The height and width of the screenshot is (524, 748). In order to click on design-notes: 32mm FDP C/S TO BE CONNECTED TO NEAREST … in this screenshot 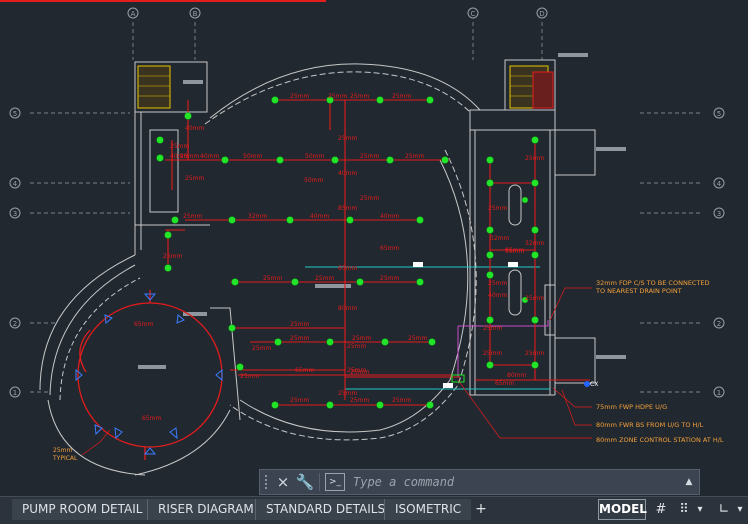, I will do `click(659, 361)`.